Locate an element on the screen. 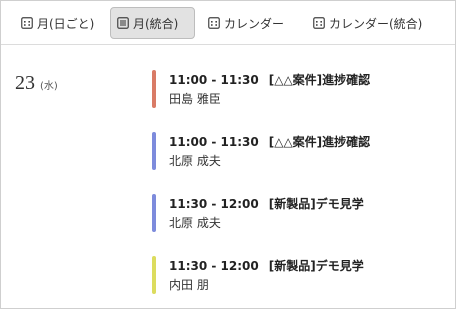  event-item: 11:00 - 11:30 [△△案件]進捗確認 田島 雅臣 is located at coordinates (297, 89).